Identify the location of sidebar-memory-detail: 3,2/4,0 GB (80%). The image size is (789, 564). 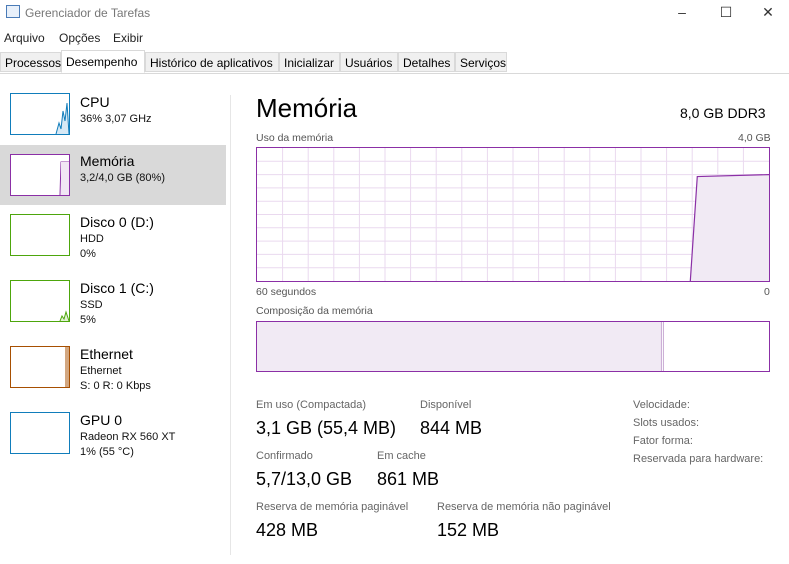
(122, 178).